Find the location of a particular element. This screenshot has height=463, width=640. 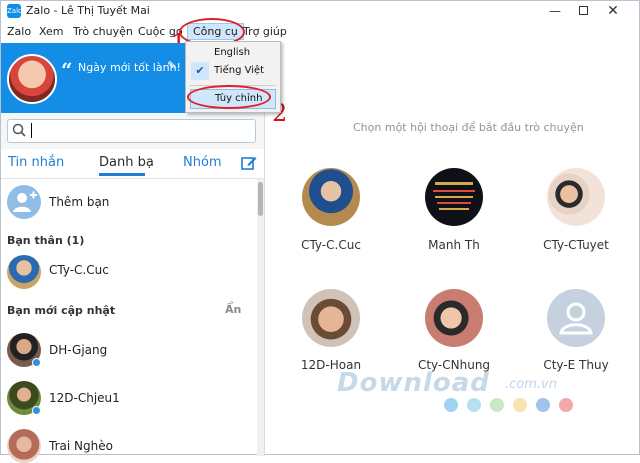

dropdown-item-tieng-viet: ✔ Tiếng Việt is located at coordinates (233, 71).